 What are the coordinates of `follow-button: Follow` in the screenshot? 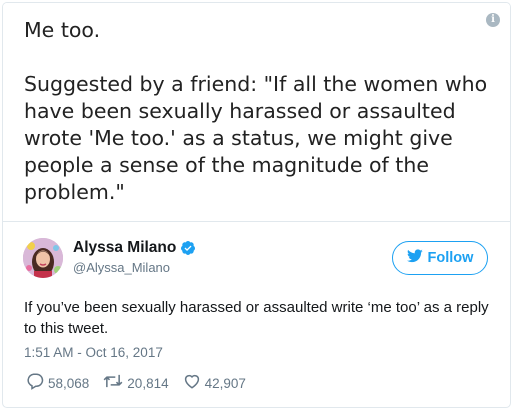 It's located at (440, 258).